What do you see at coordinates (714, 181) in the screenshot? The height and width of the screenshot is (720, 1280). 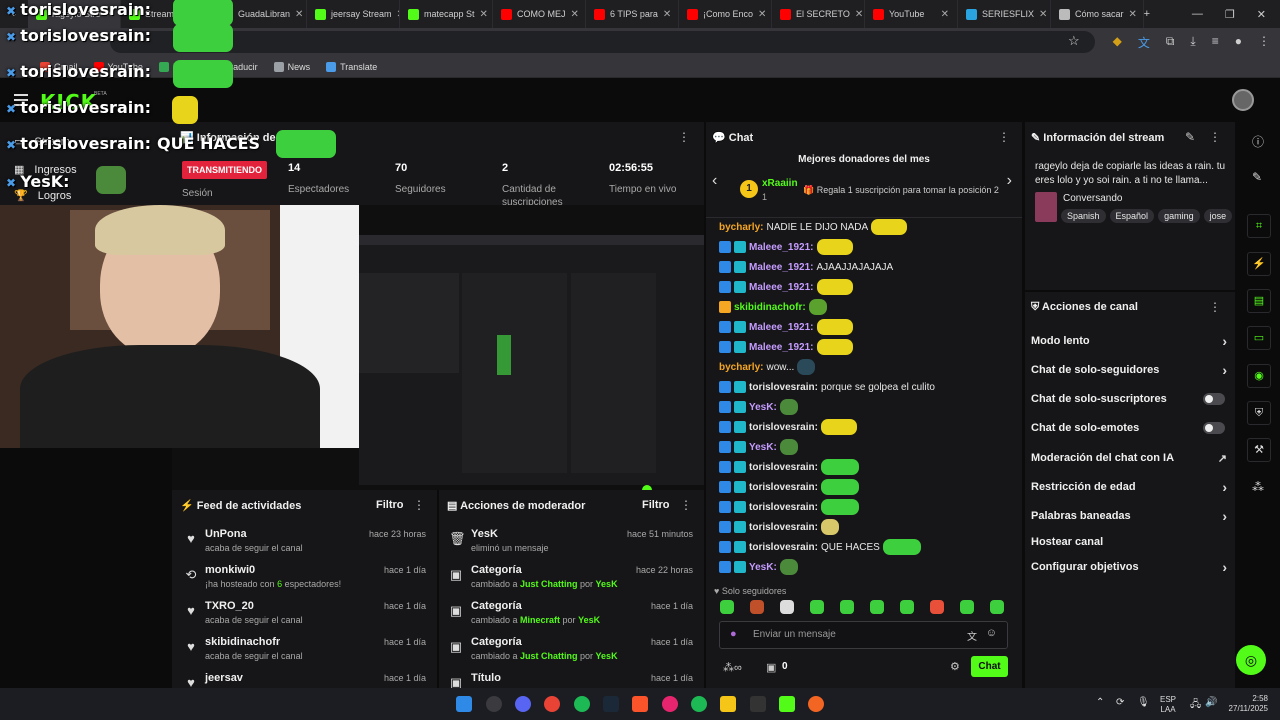 I see `donors-prev-icon: ‹` at bounding box center [714, 181].